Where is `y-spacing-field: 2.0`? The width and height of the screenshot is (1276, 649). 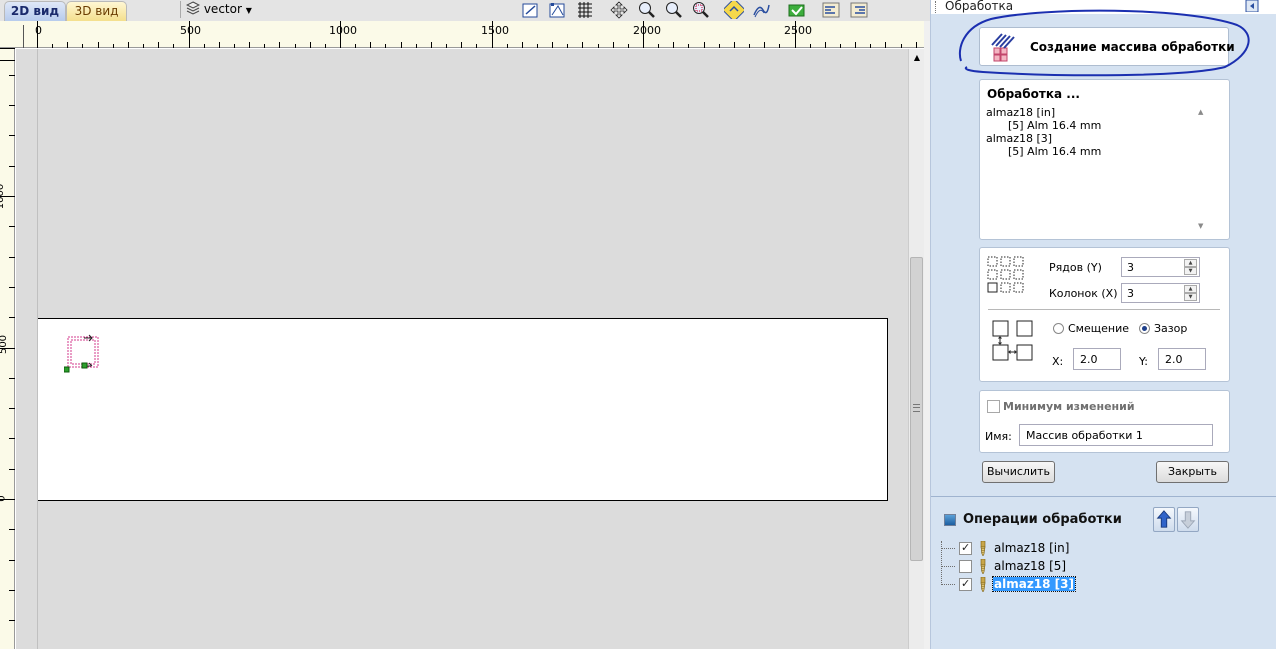 y-spacing-field: 2.0 is located at coordinates (1182, 359).